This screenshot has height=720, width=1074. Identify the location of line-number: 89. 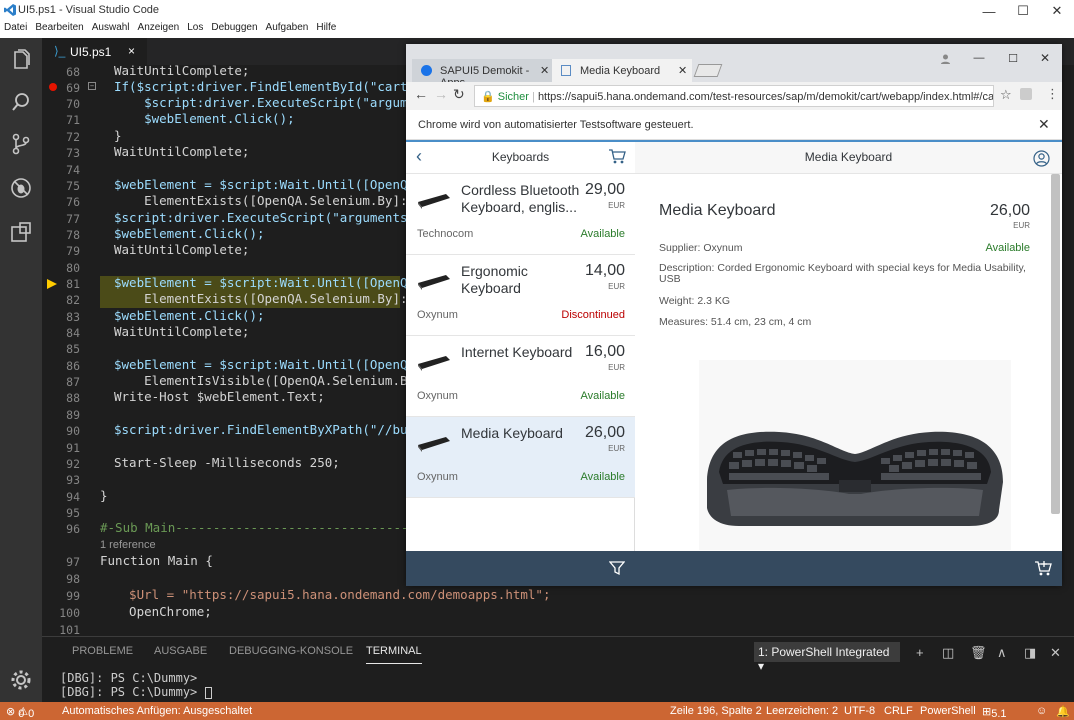
(73, 415).